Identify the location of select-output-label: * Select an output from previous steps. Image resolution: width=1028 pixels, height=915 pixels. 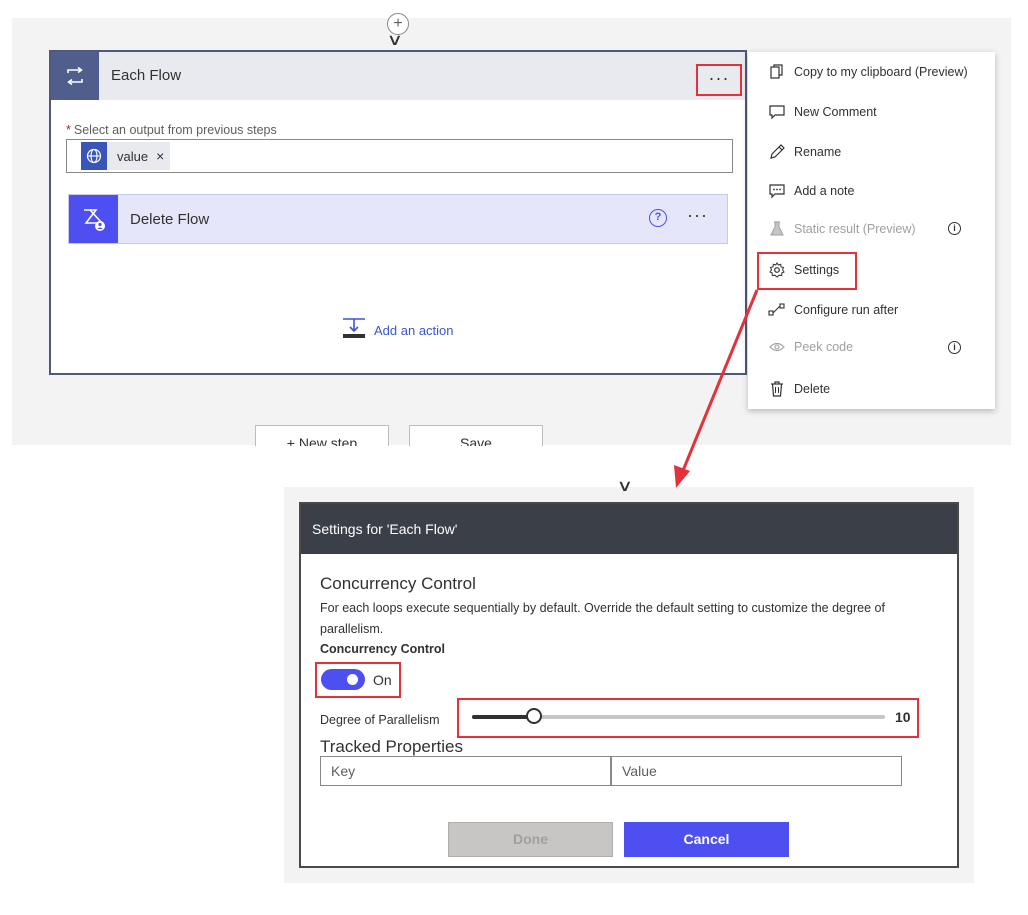
(171, 130).